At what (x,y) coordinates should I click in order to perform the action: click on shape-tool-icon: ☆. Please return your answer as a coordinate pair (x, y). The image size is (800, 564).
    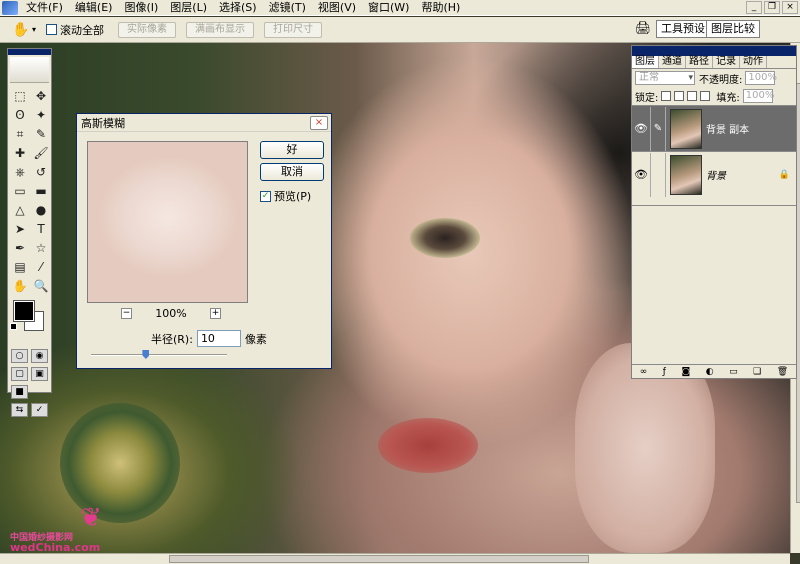
    Looking at the image, I should click on (41, 248).